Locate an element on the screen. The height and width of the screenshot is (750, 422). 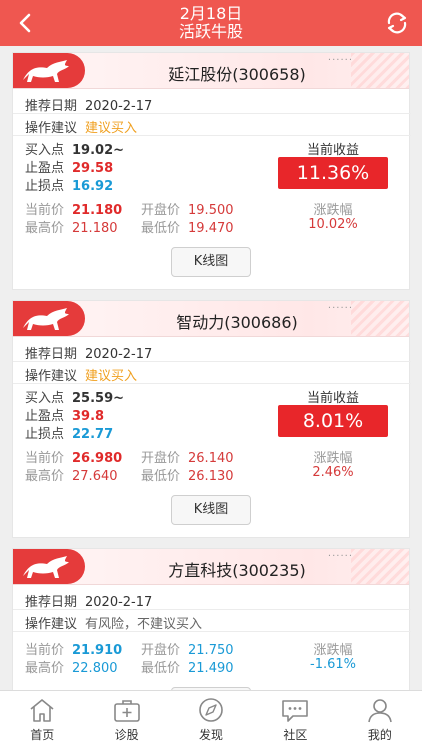
compass-icon is located at coordinates (211, 710).